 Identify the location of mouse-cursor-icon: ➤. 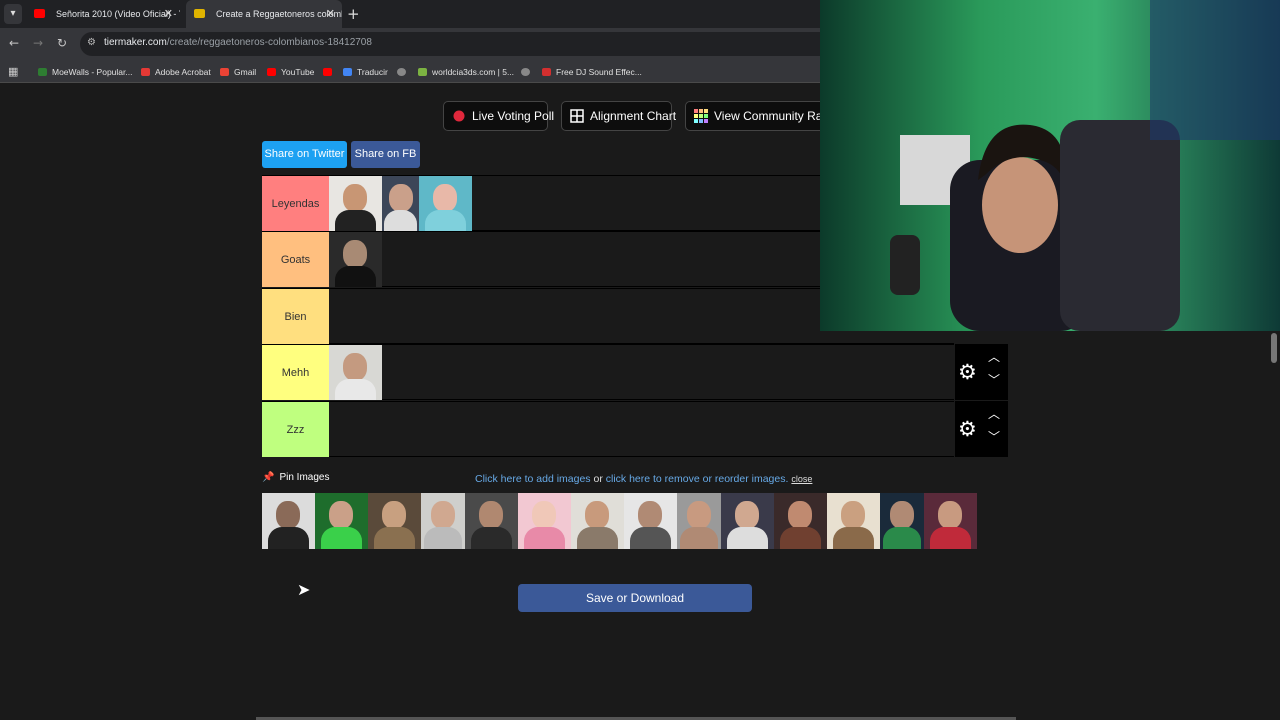
(304, 589).